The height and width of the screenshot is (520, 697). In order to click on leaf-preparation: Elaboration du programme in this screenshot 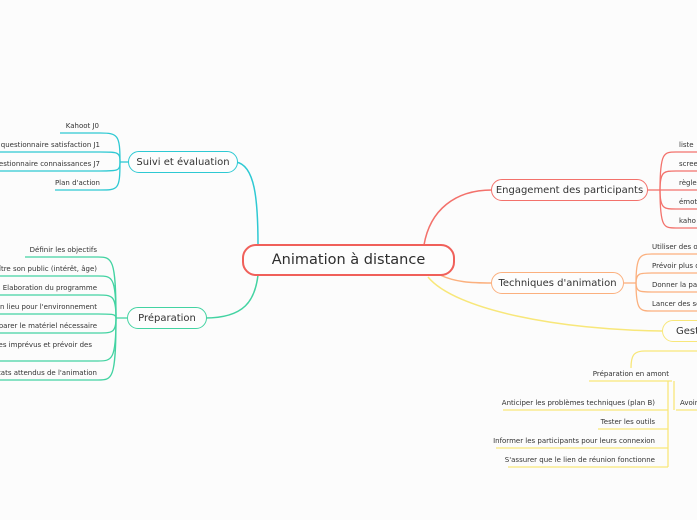, I will do `click(50, 288)`.